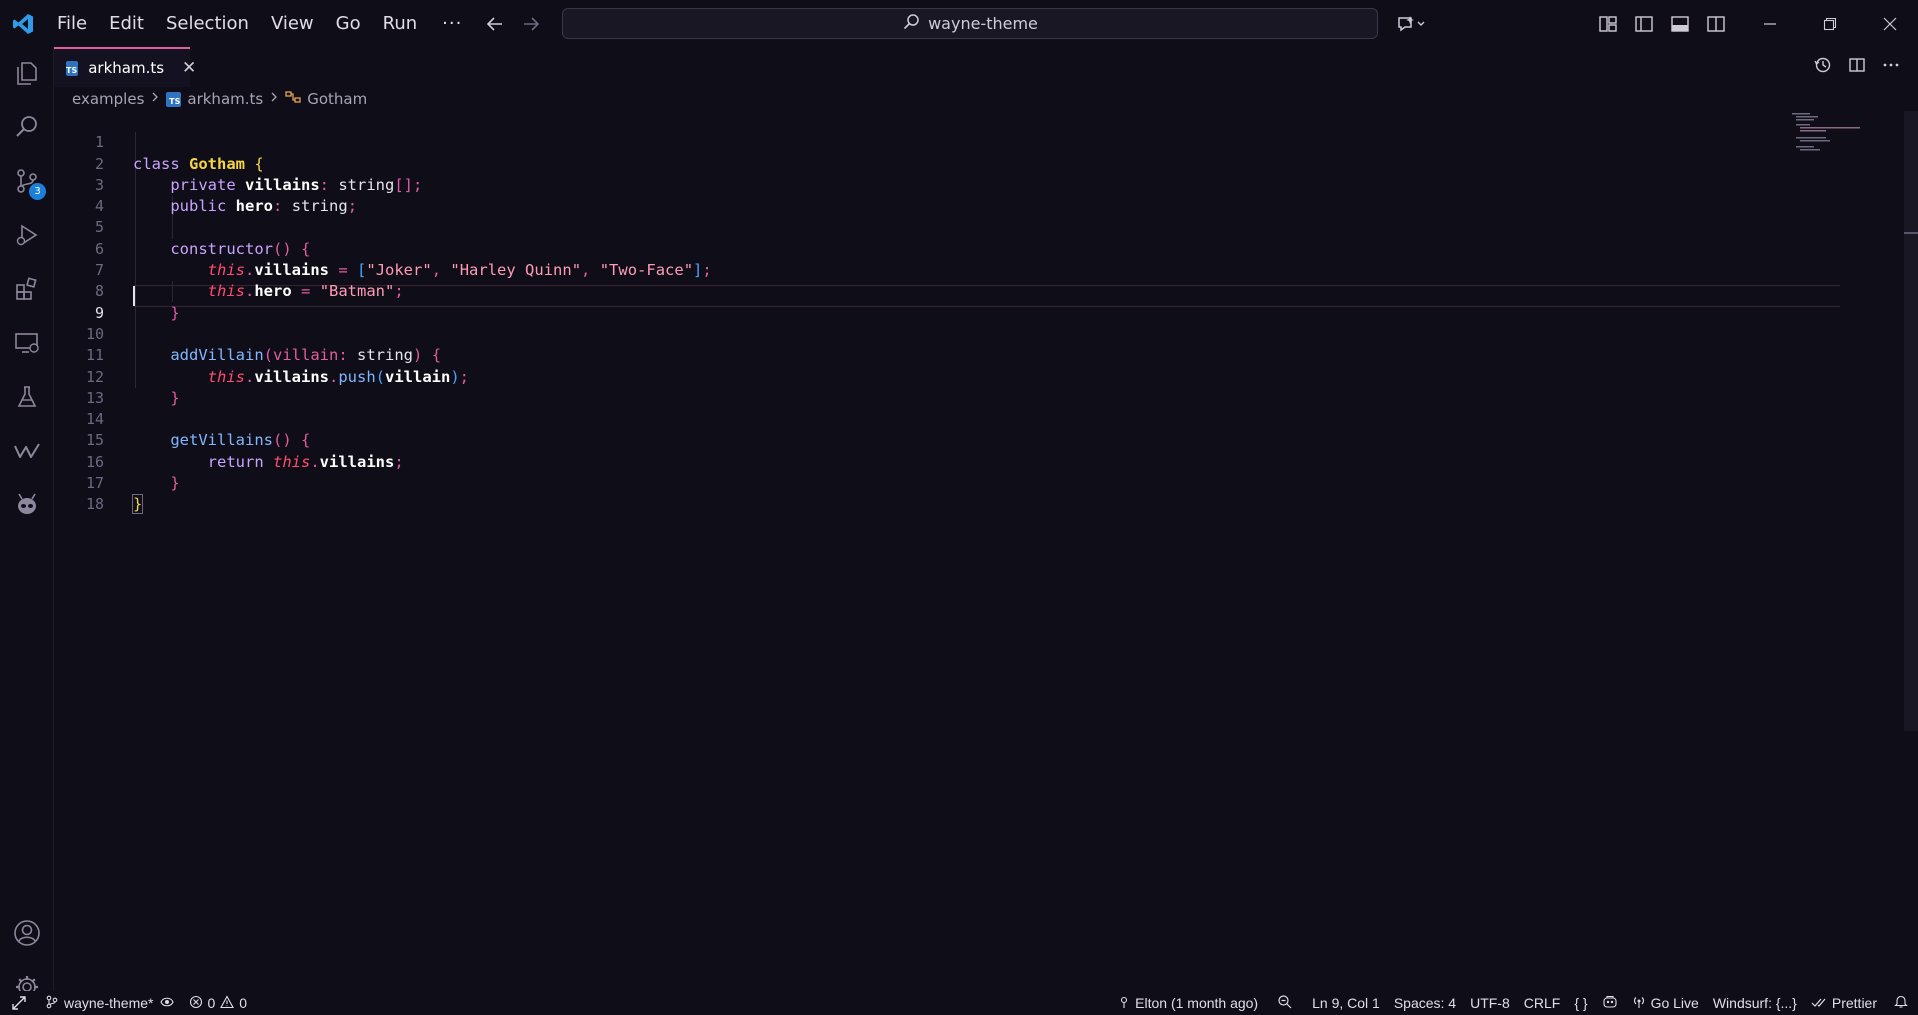  What do you see at coordinates (919, 418) in the screenshot?
I see `code-line: 14 getVillains() {` at bounding box center [919, 418].